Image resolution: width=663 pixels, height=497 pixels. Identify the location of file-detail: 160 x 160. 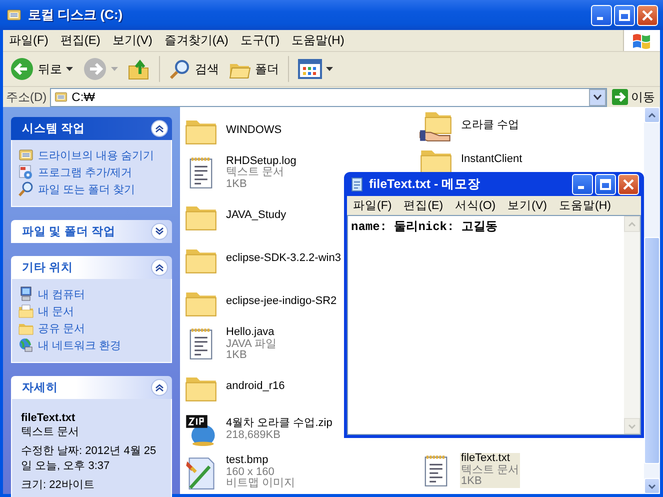
(250, 472).